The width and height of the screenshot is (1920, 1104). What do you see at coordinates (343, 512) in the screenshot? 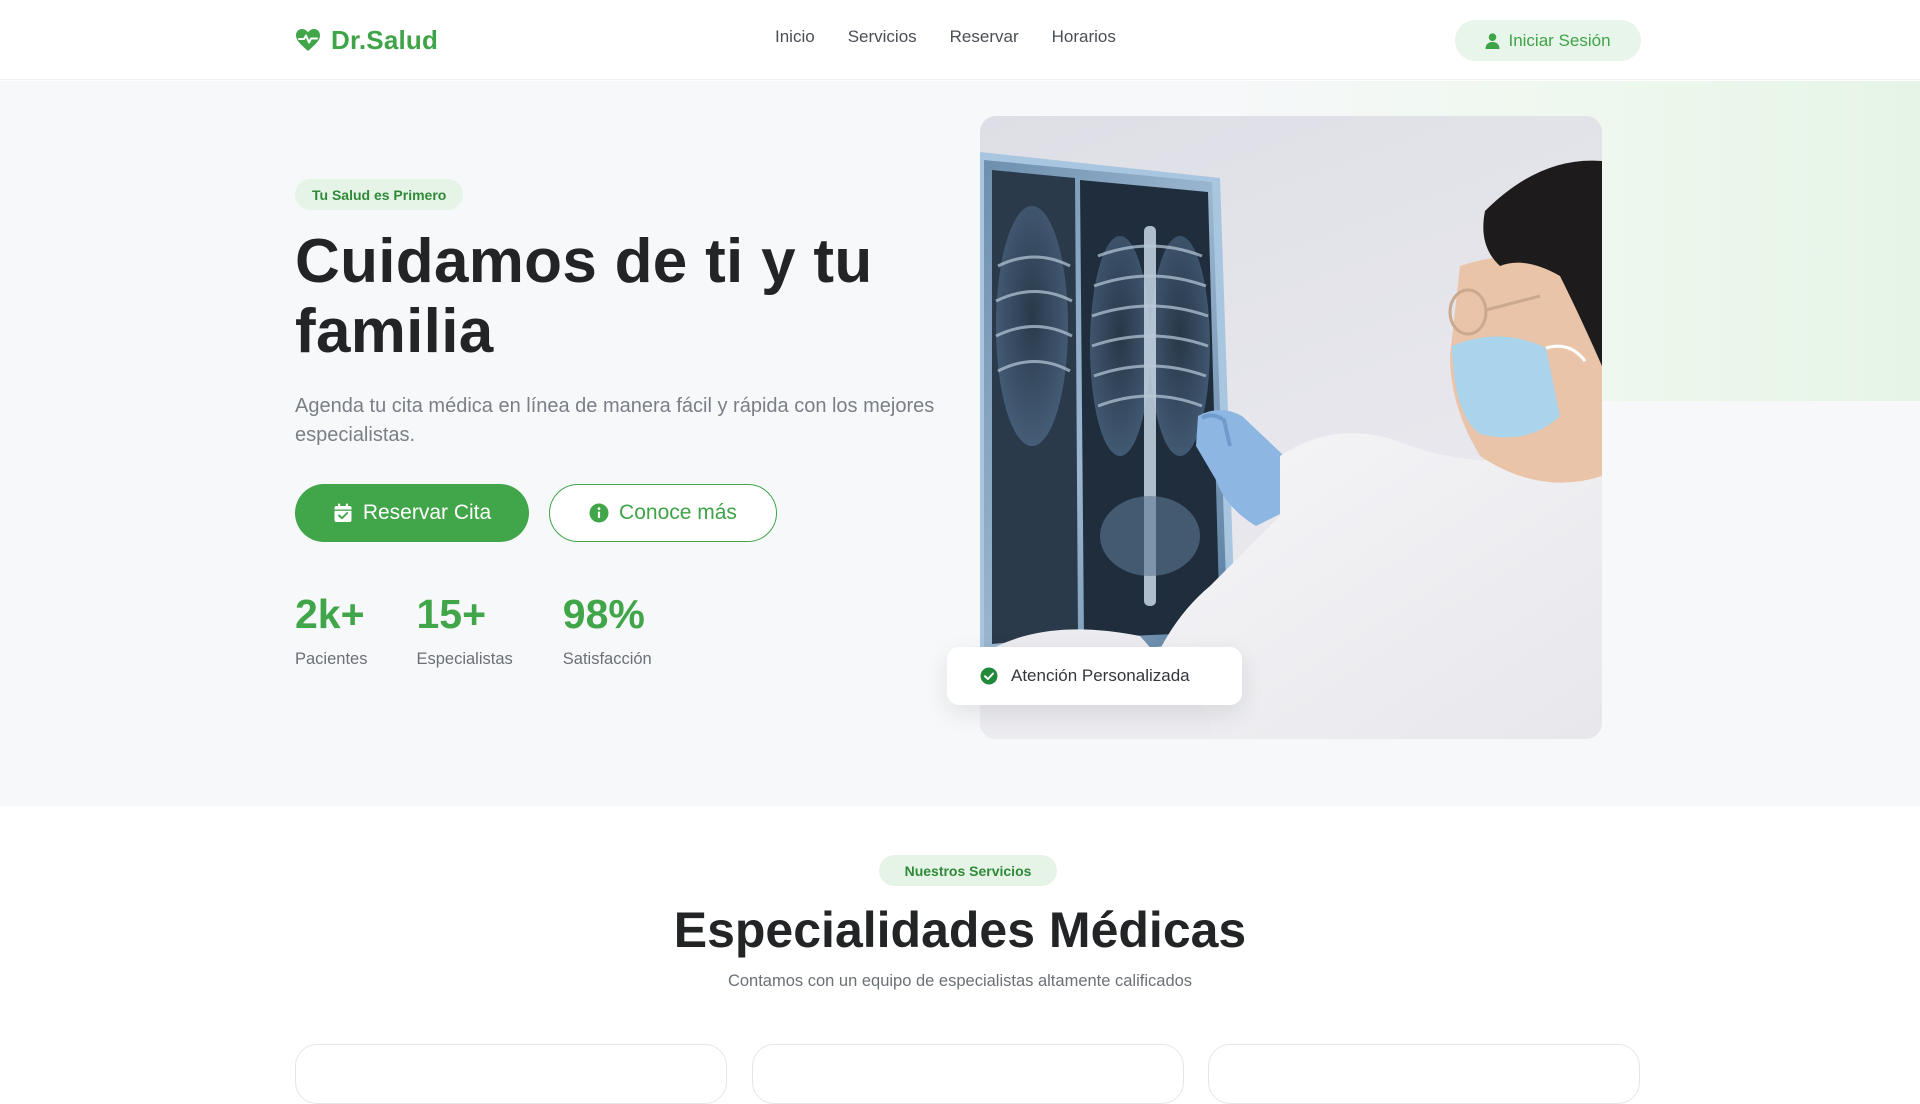
I see `calendar-check-icon` at bounding box center [343, 512].